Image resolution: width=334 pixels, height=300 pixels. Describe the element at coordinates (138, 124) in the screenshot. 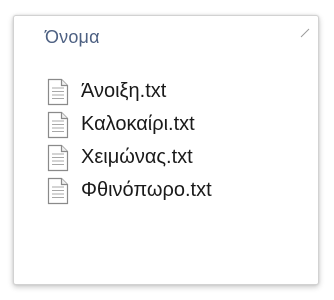

I see `file-name: Καλοκαίρι.txt` at that location.